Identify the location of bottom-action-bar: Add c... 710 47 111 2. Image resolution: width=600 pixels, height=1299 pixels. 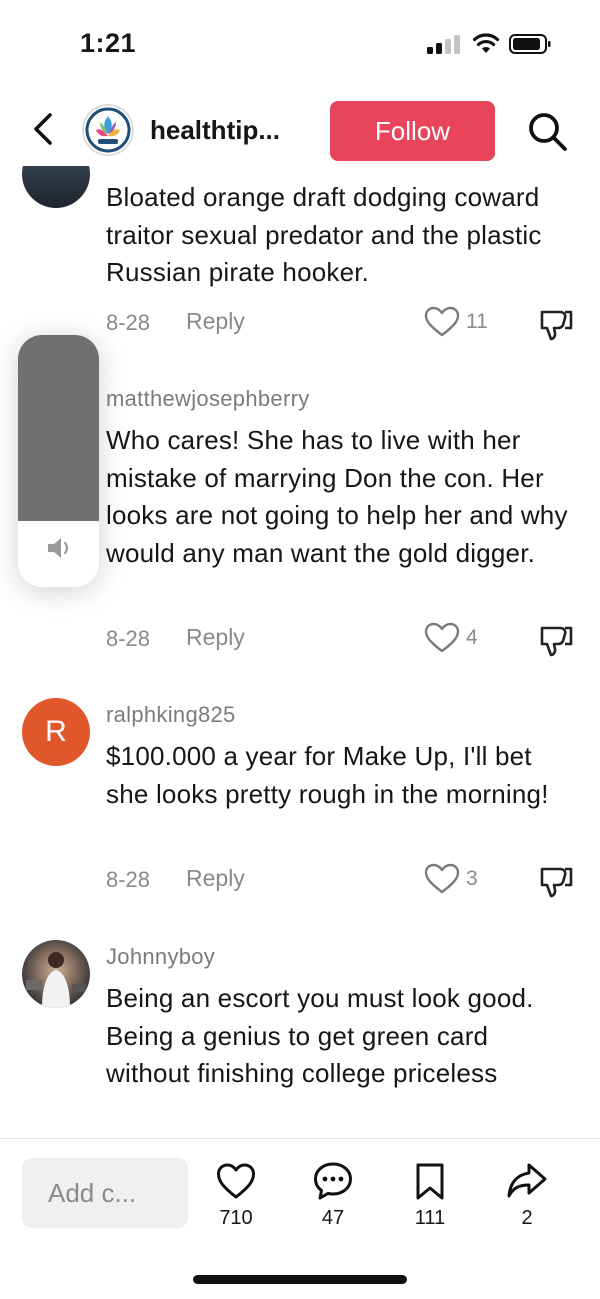
(300, 1218).